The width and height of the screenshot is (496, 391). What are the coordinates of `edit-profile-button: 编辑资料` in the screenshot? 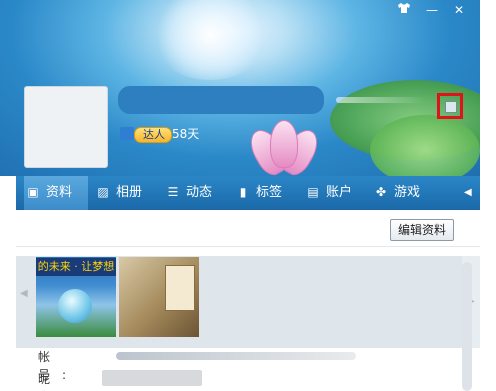 It's located at (422, 230).